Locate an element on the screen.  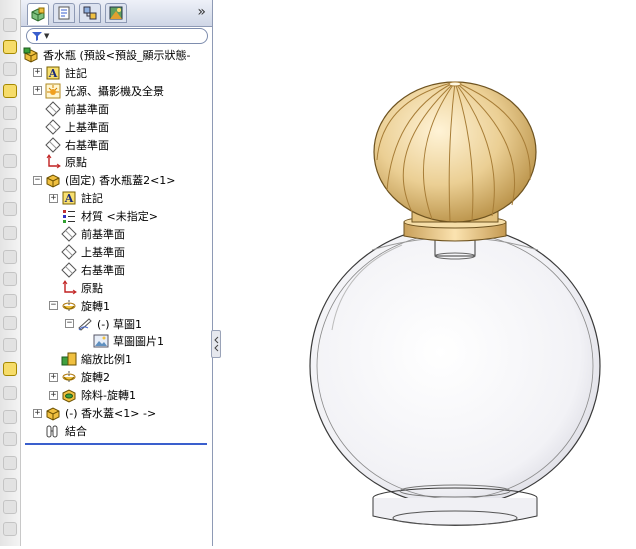
revolve-icon is located at coordinates (69, 306).